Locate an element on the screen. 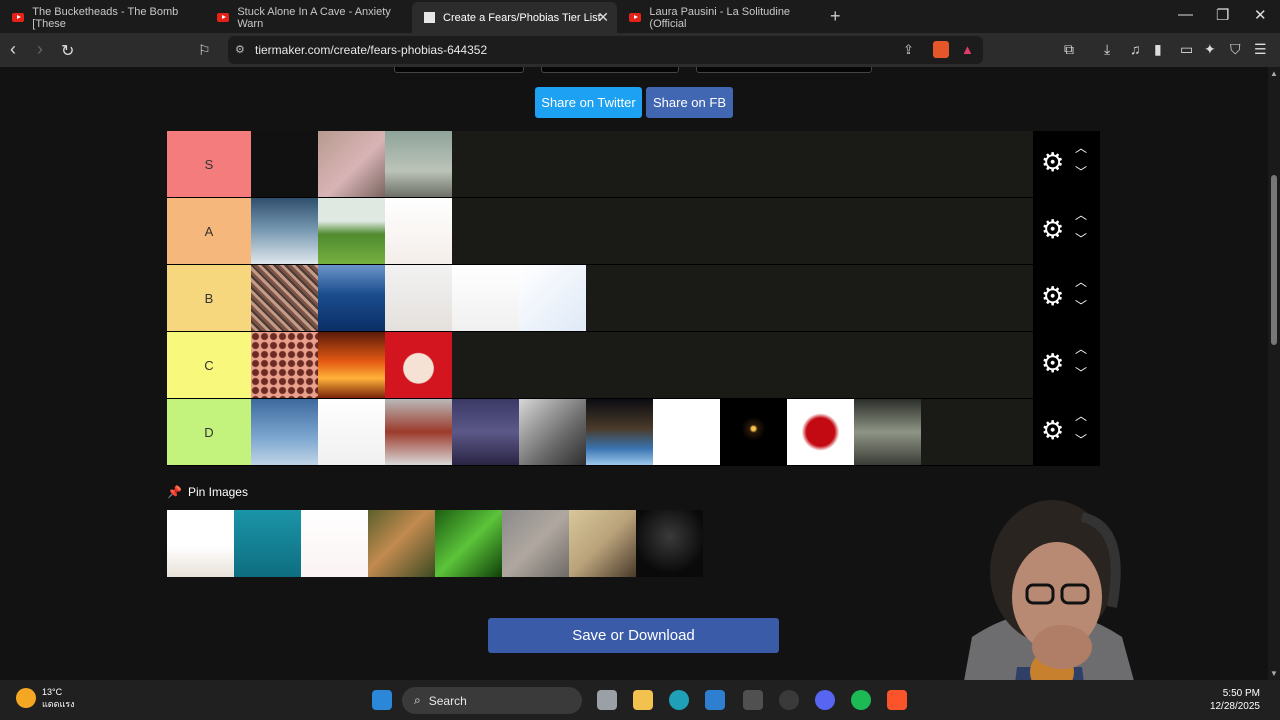 This screenshot has height=720, width=1280. minimize-icon: — is located at coordinates (1185, 14).